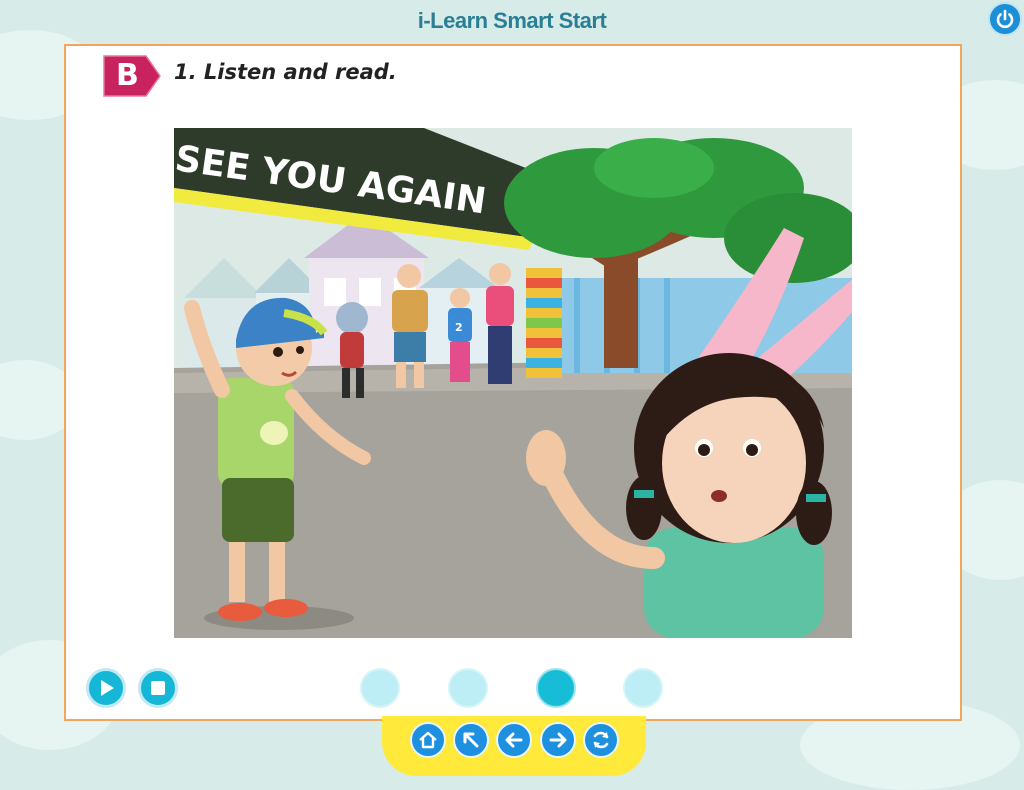  I want to click on power-button, so click(1005, 19).